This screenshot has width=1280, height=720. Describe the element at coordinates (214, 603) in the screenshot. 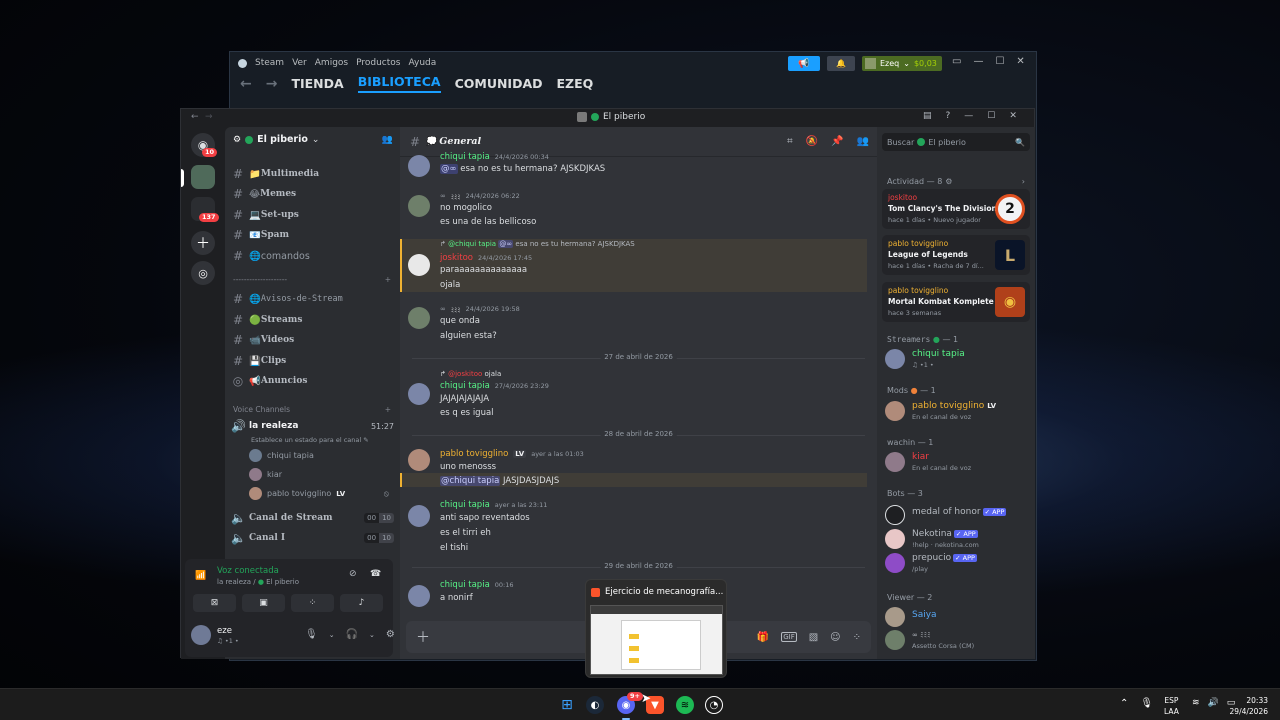

I see `camera-off-button: ⊠` at that location.